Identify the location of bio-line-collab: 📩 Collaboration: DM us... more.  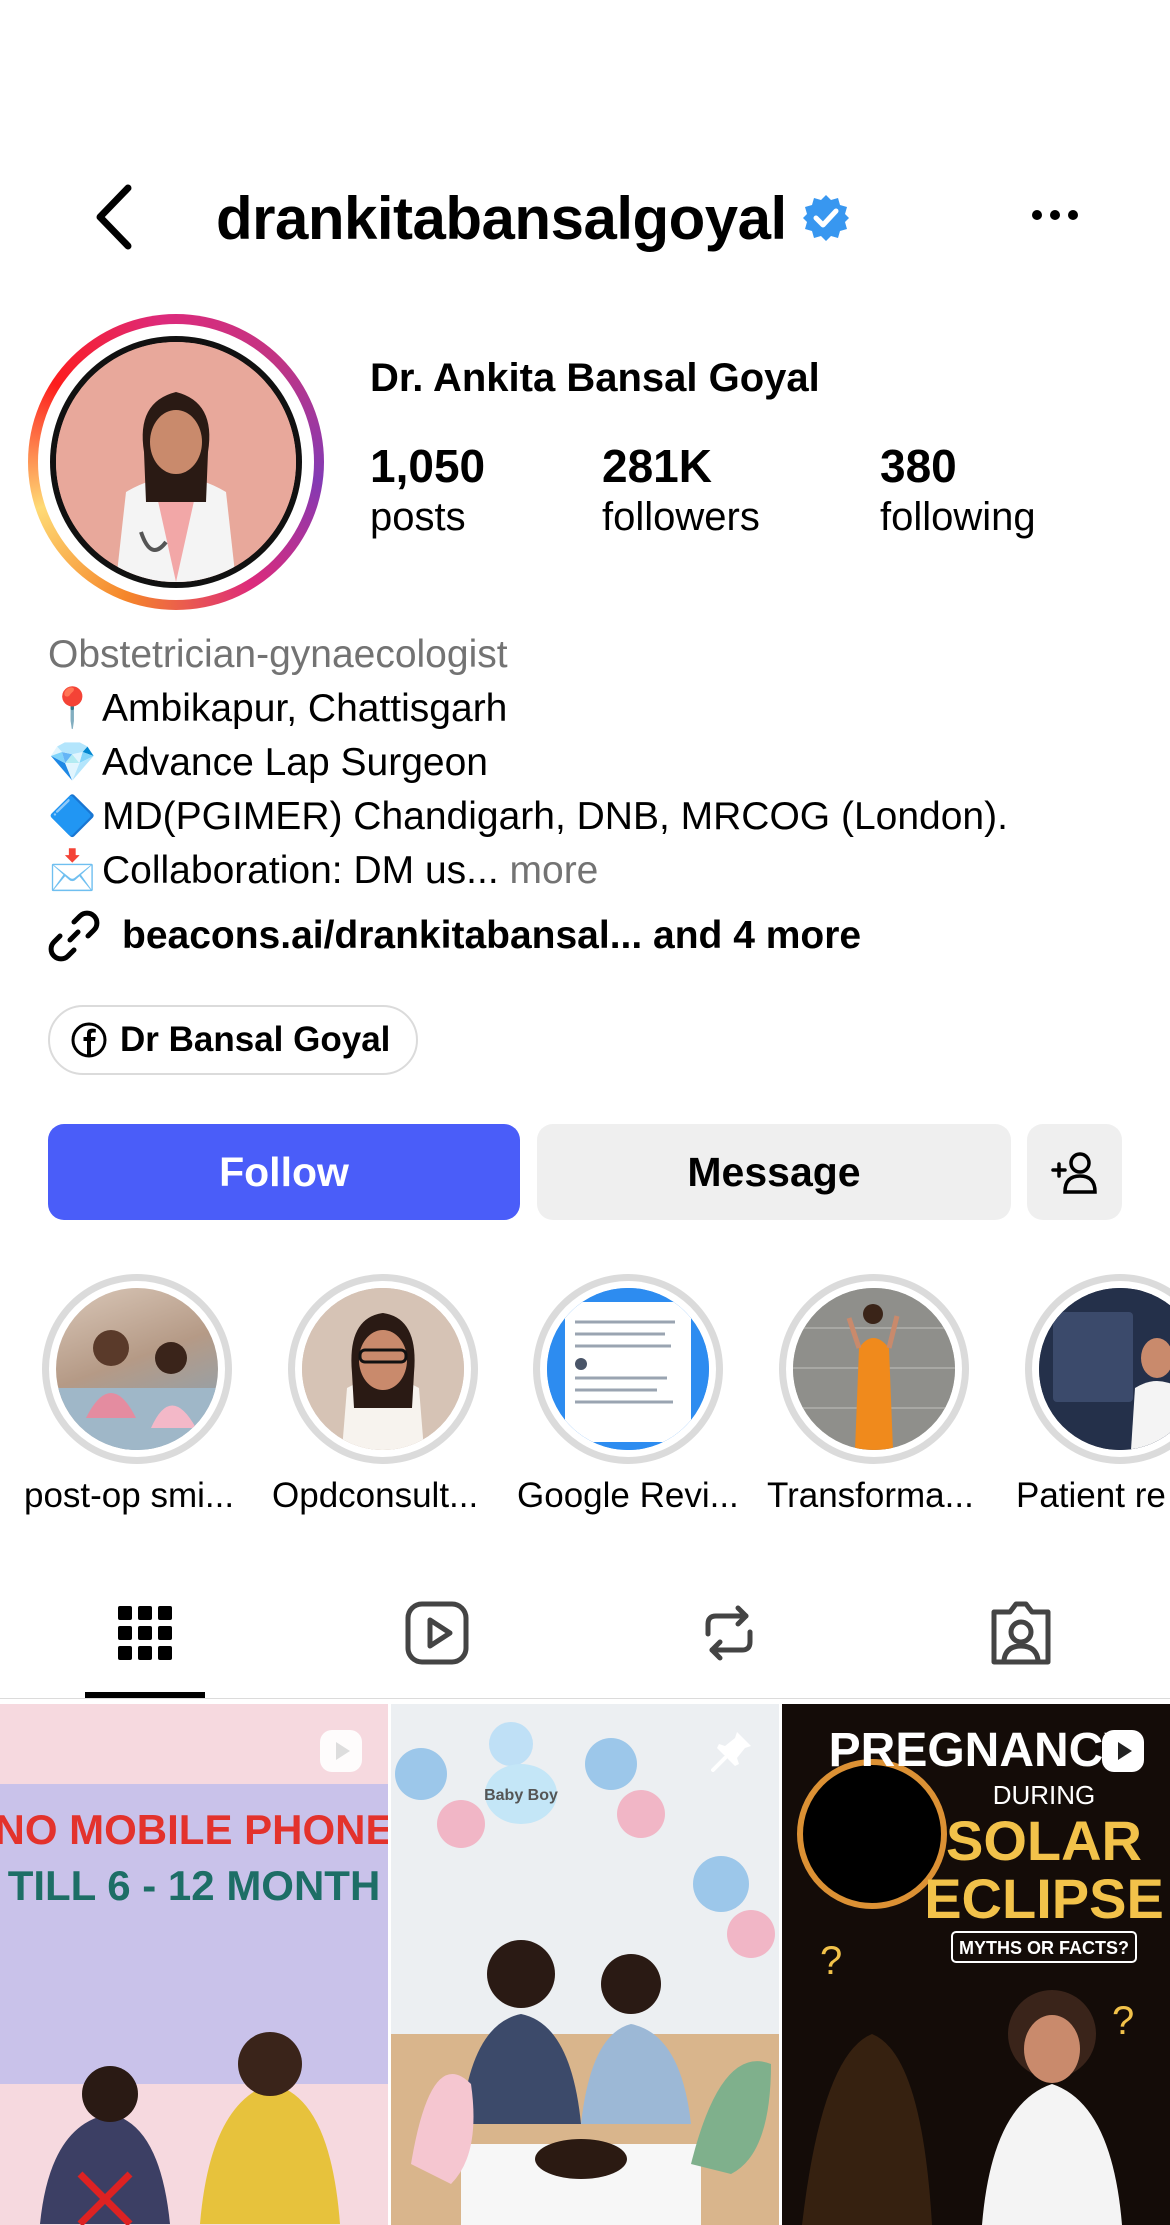
(588, 871).